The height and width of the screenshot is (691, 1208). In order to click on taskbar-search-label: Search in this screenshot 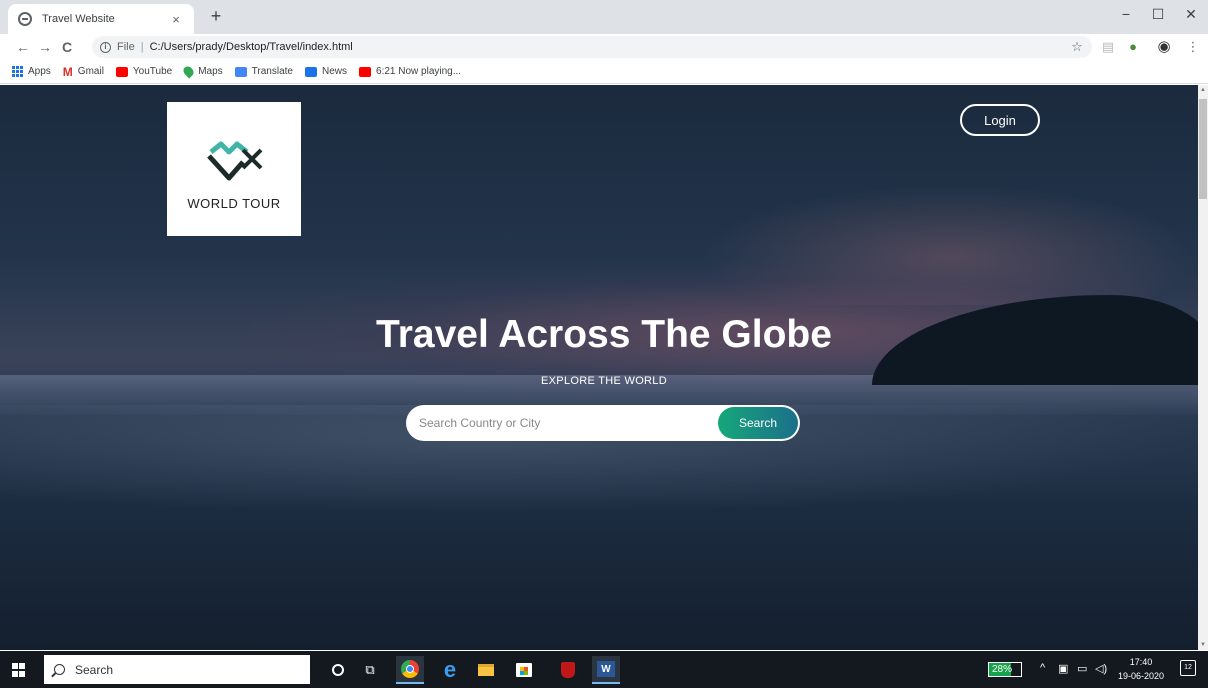, I will do `click(94, 669)`.